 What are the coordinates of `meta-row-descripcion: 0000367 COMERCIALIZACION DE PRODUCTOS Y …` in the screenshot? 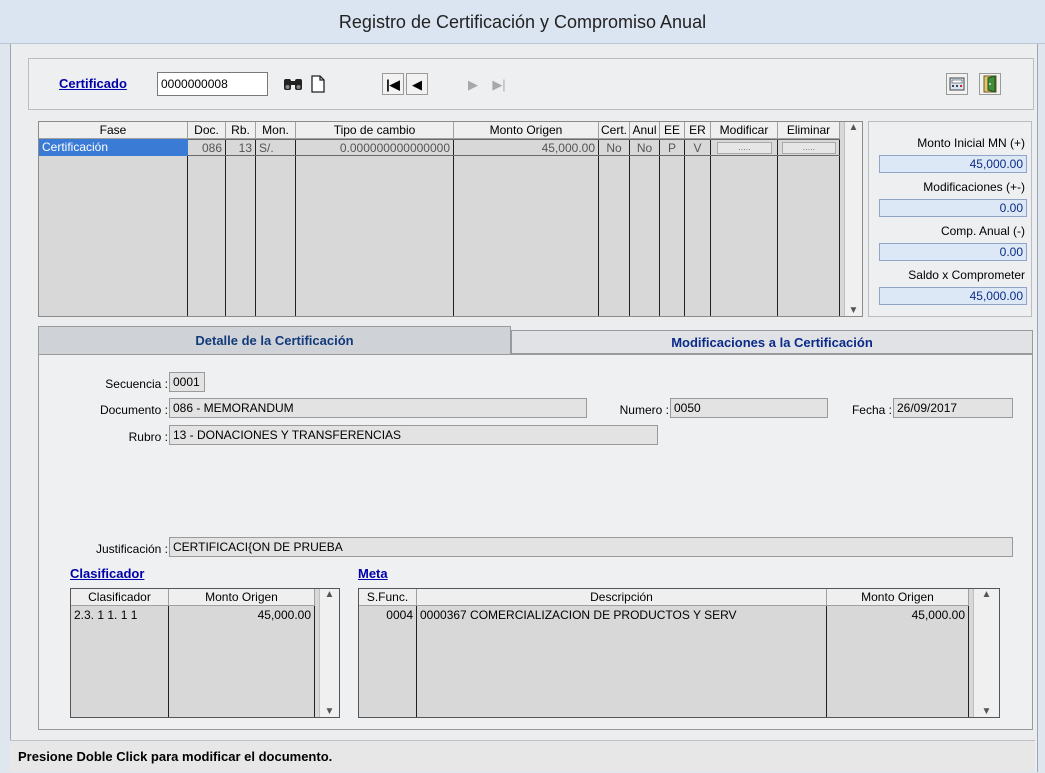 It's located at (578, 615).